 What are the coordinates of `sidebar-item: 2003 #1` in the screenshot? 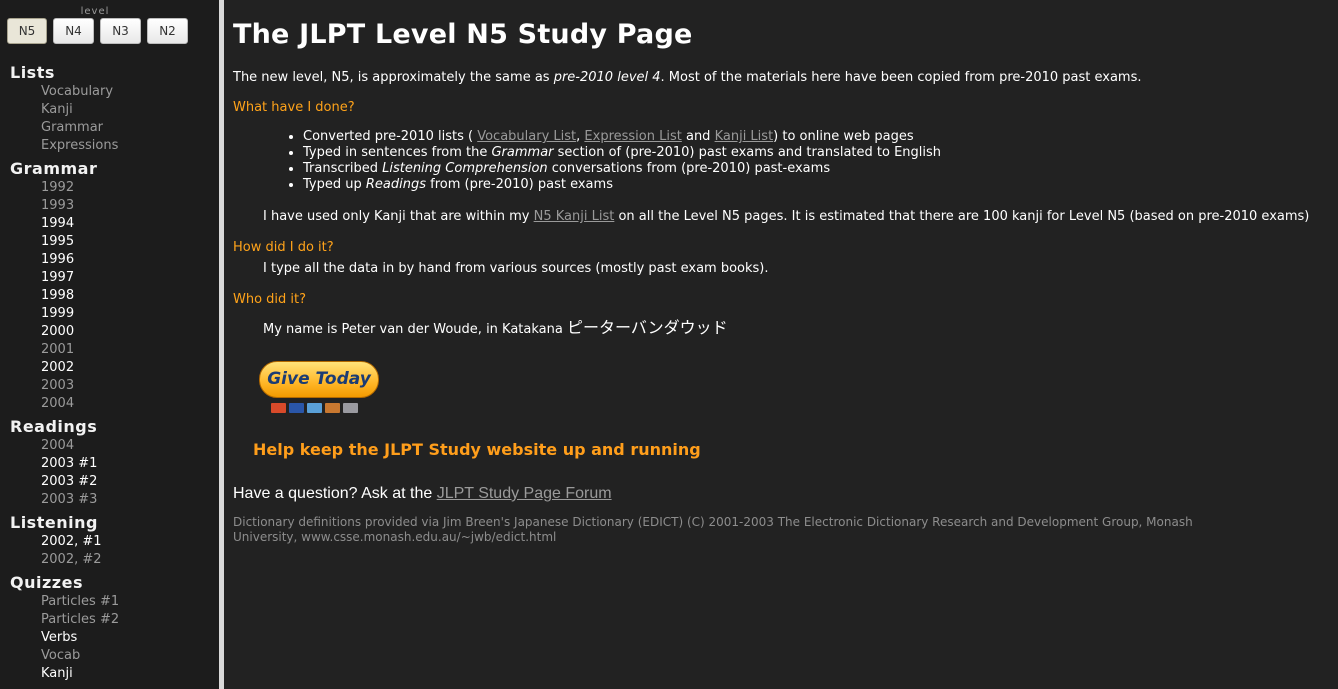 It's located at (128, 464).